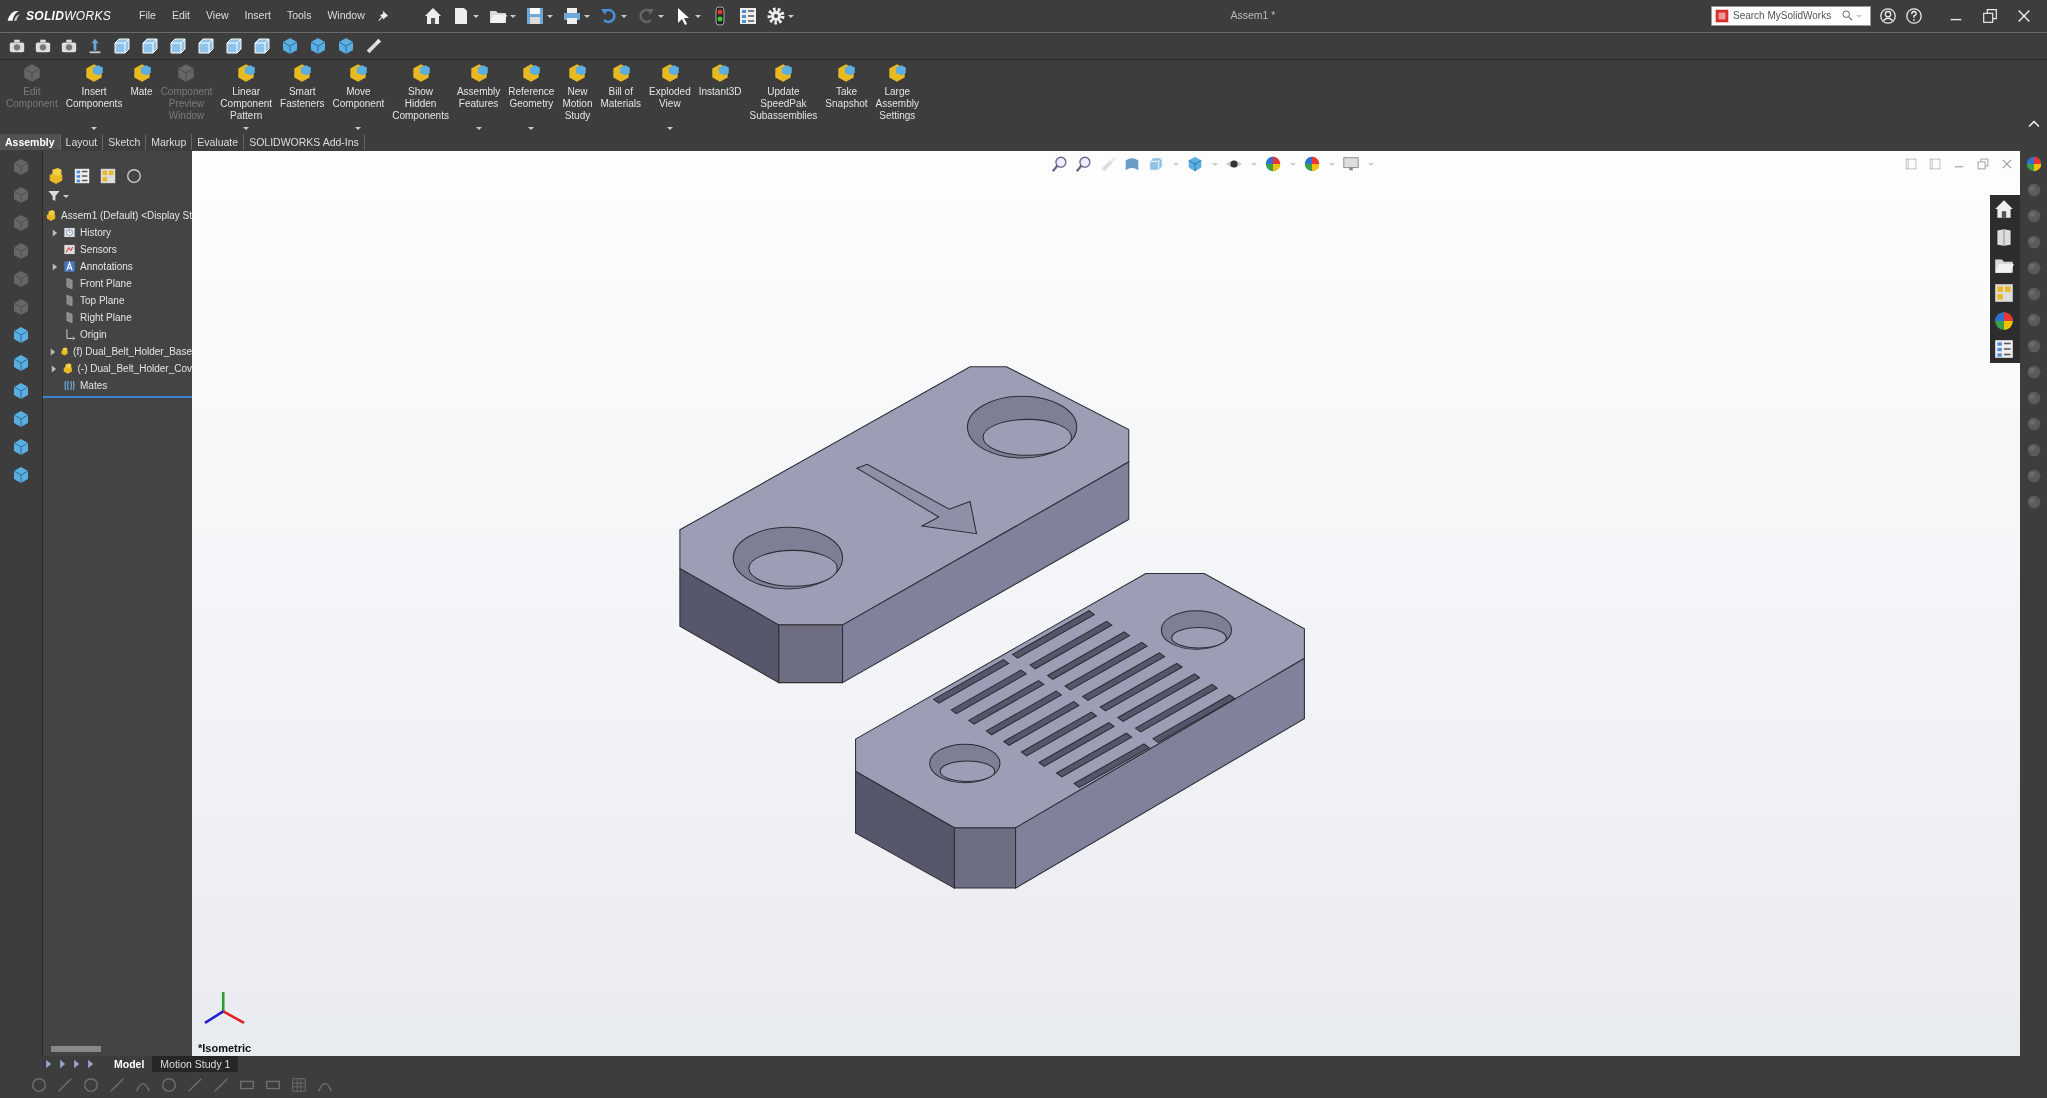 The height and width of the screenshot is (1098, 2047). What do you see at coordinates (126, 215) in the screenshot?
I see `tree-item: Assem1 (Default) <Display St` at bounding box center [126, 215].